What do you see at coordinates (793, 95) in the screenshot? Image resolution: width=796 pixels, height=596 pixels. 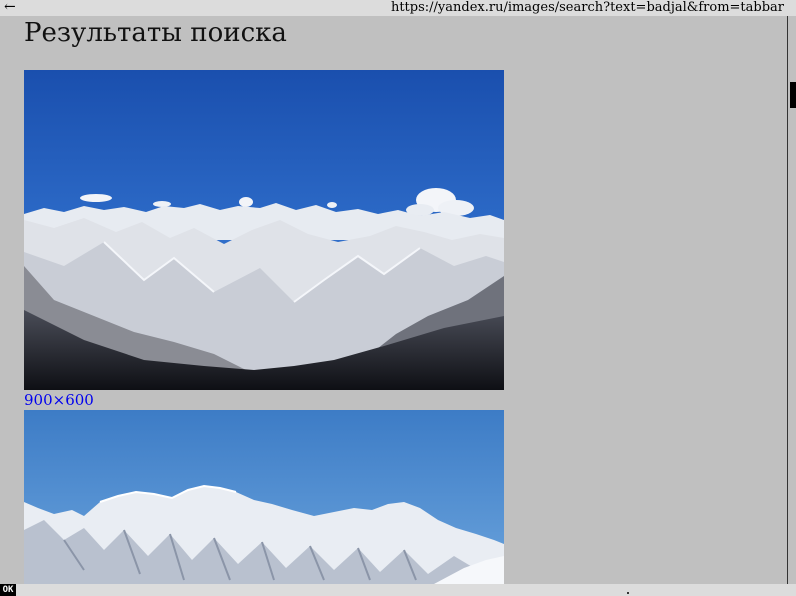 I see `scrollbar-thumb` at bounding box center [793, 95].